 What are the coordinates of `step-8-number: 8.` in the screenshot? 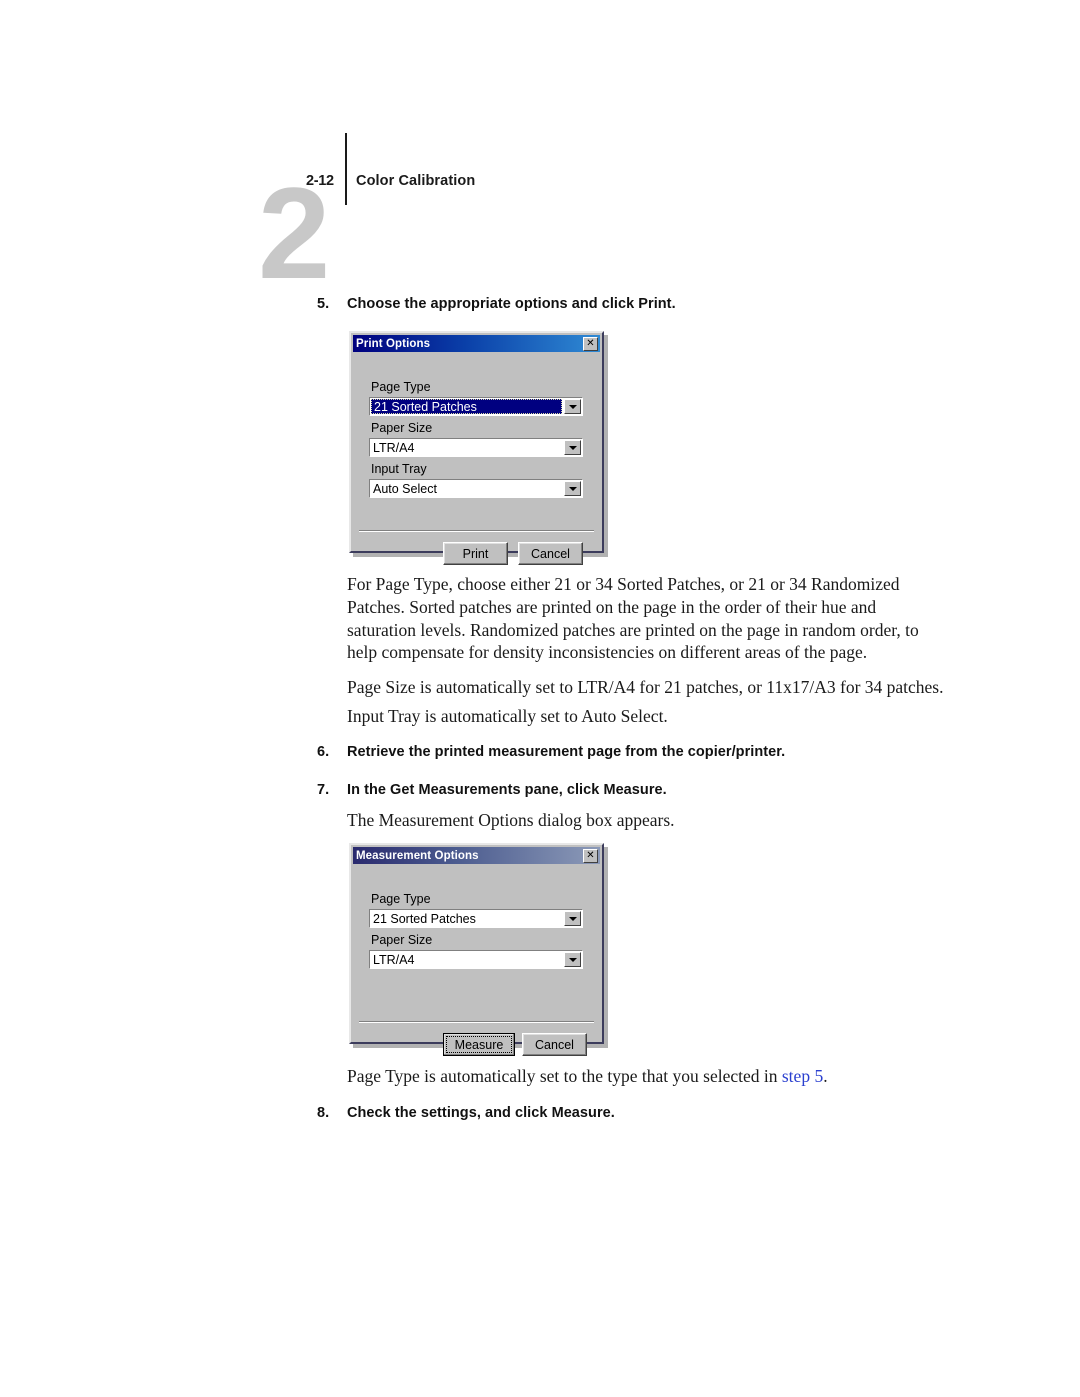 It's located at (323, 1113).